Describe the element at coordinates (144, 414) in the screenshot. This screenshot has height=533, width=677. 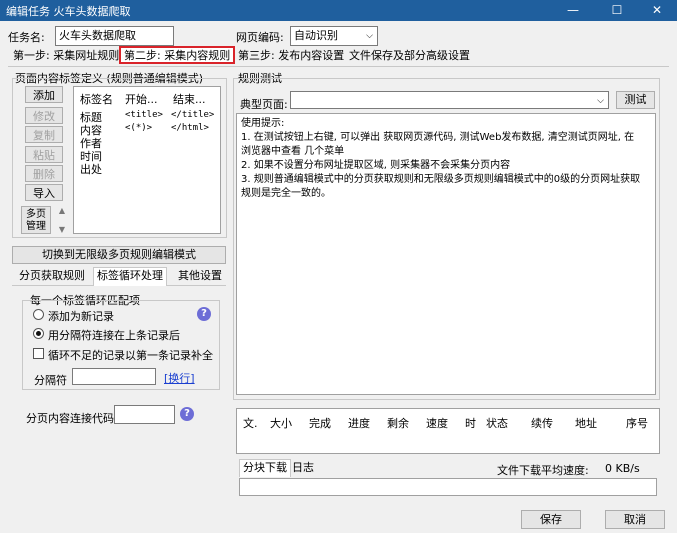
I see `page-join-input` at that location.